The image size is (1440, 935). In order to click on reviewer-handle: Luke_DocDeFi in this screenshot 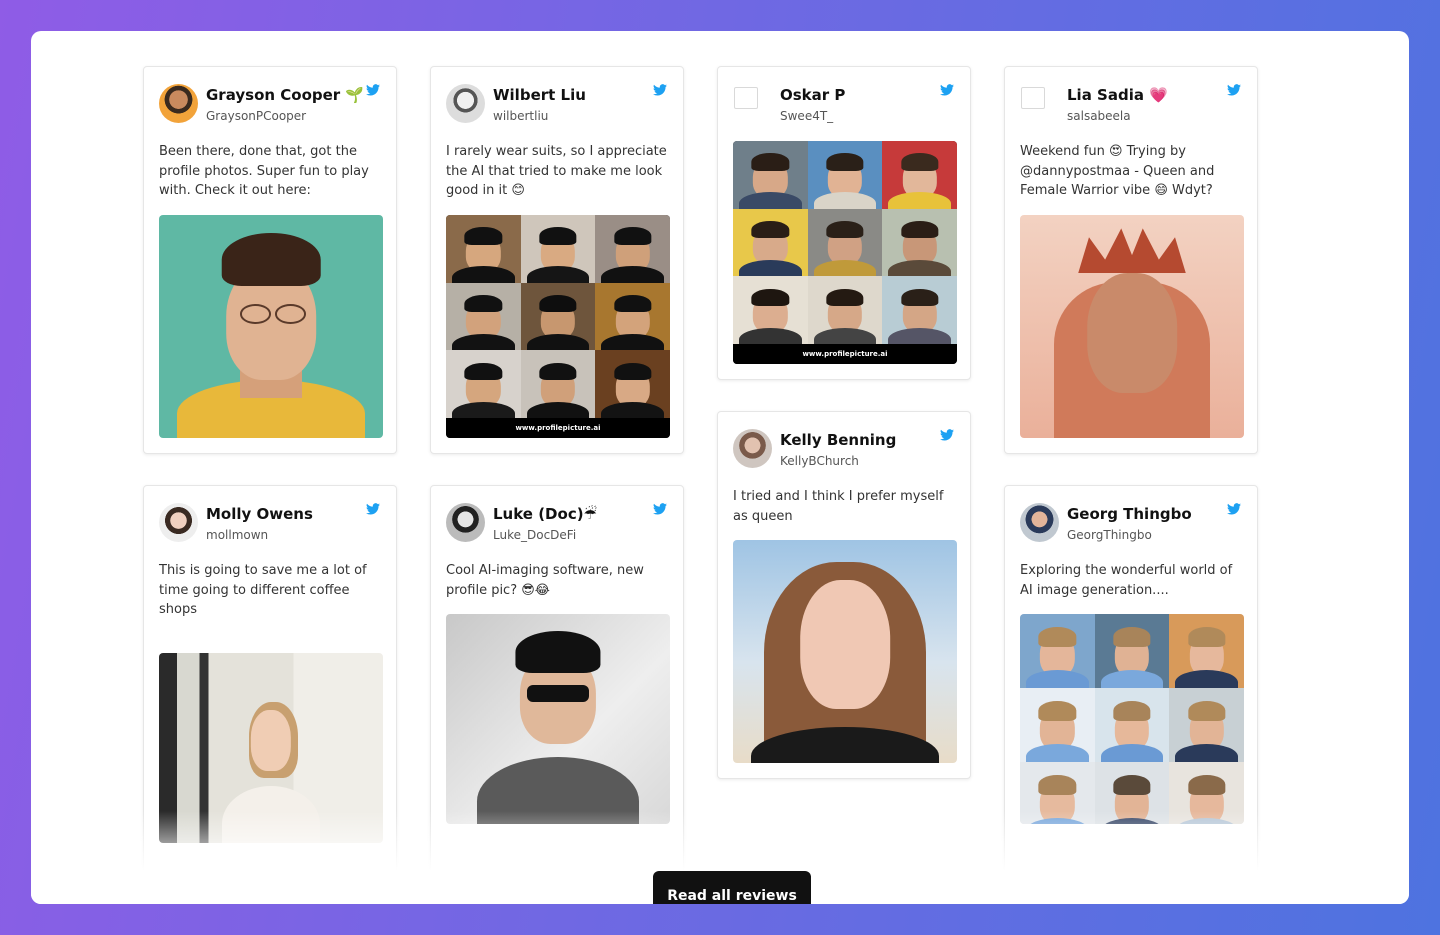, I will do `click(535, 535)`.